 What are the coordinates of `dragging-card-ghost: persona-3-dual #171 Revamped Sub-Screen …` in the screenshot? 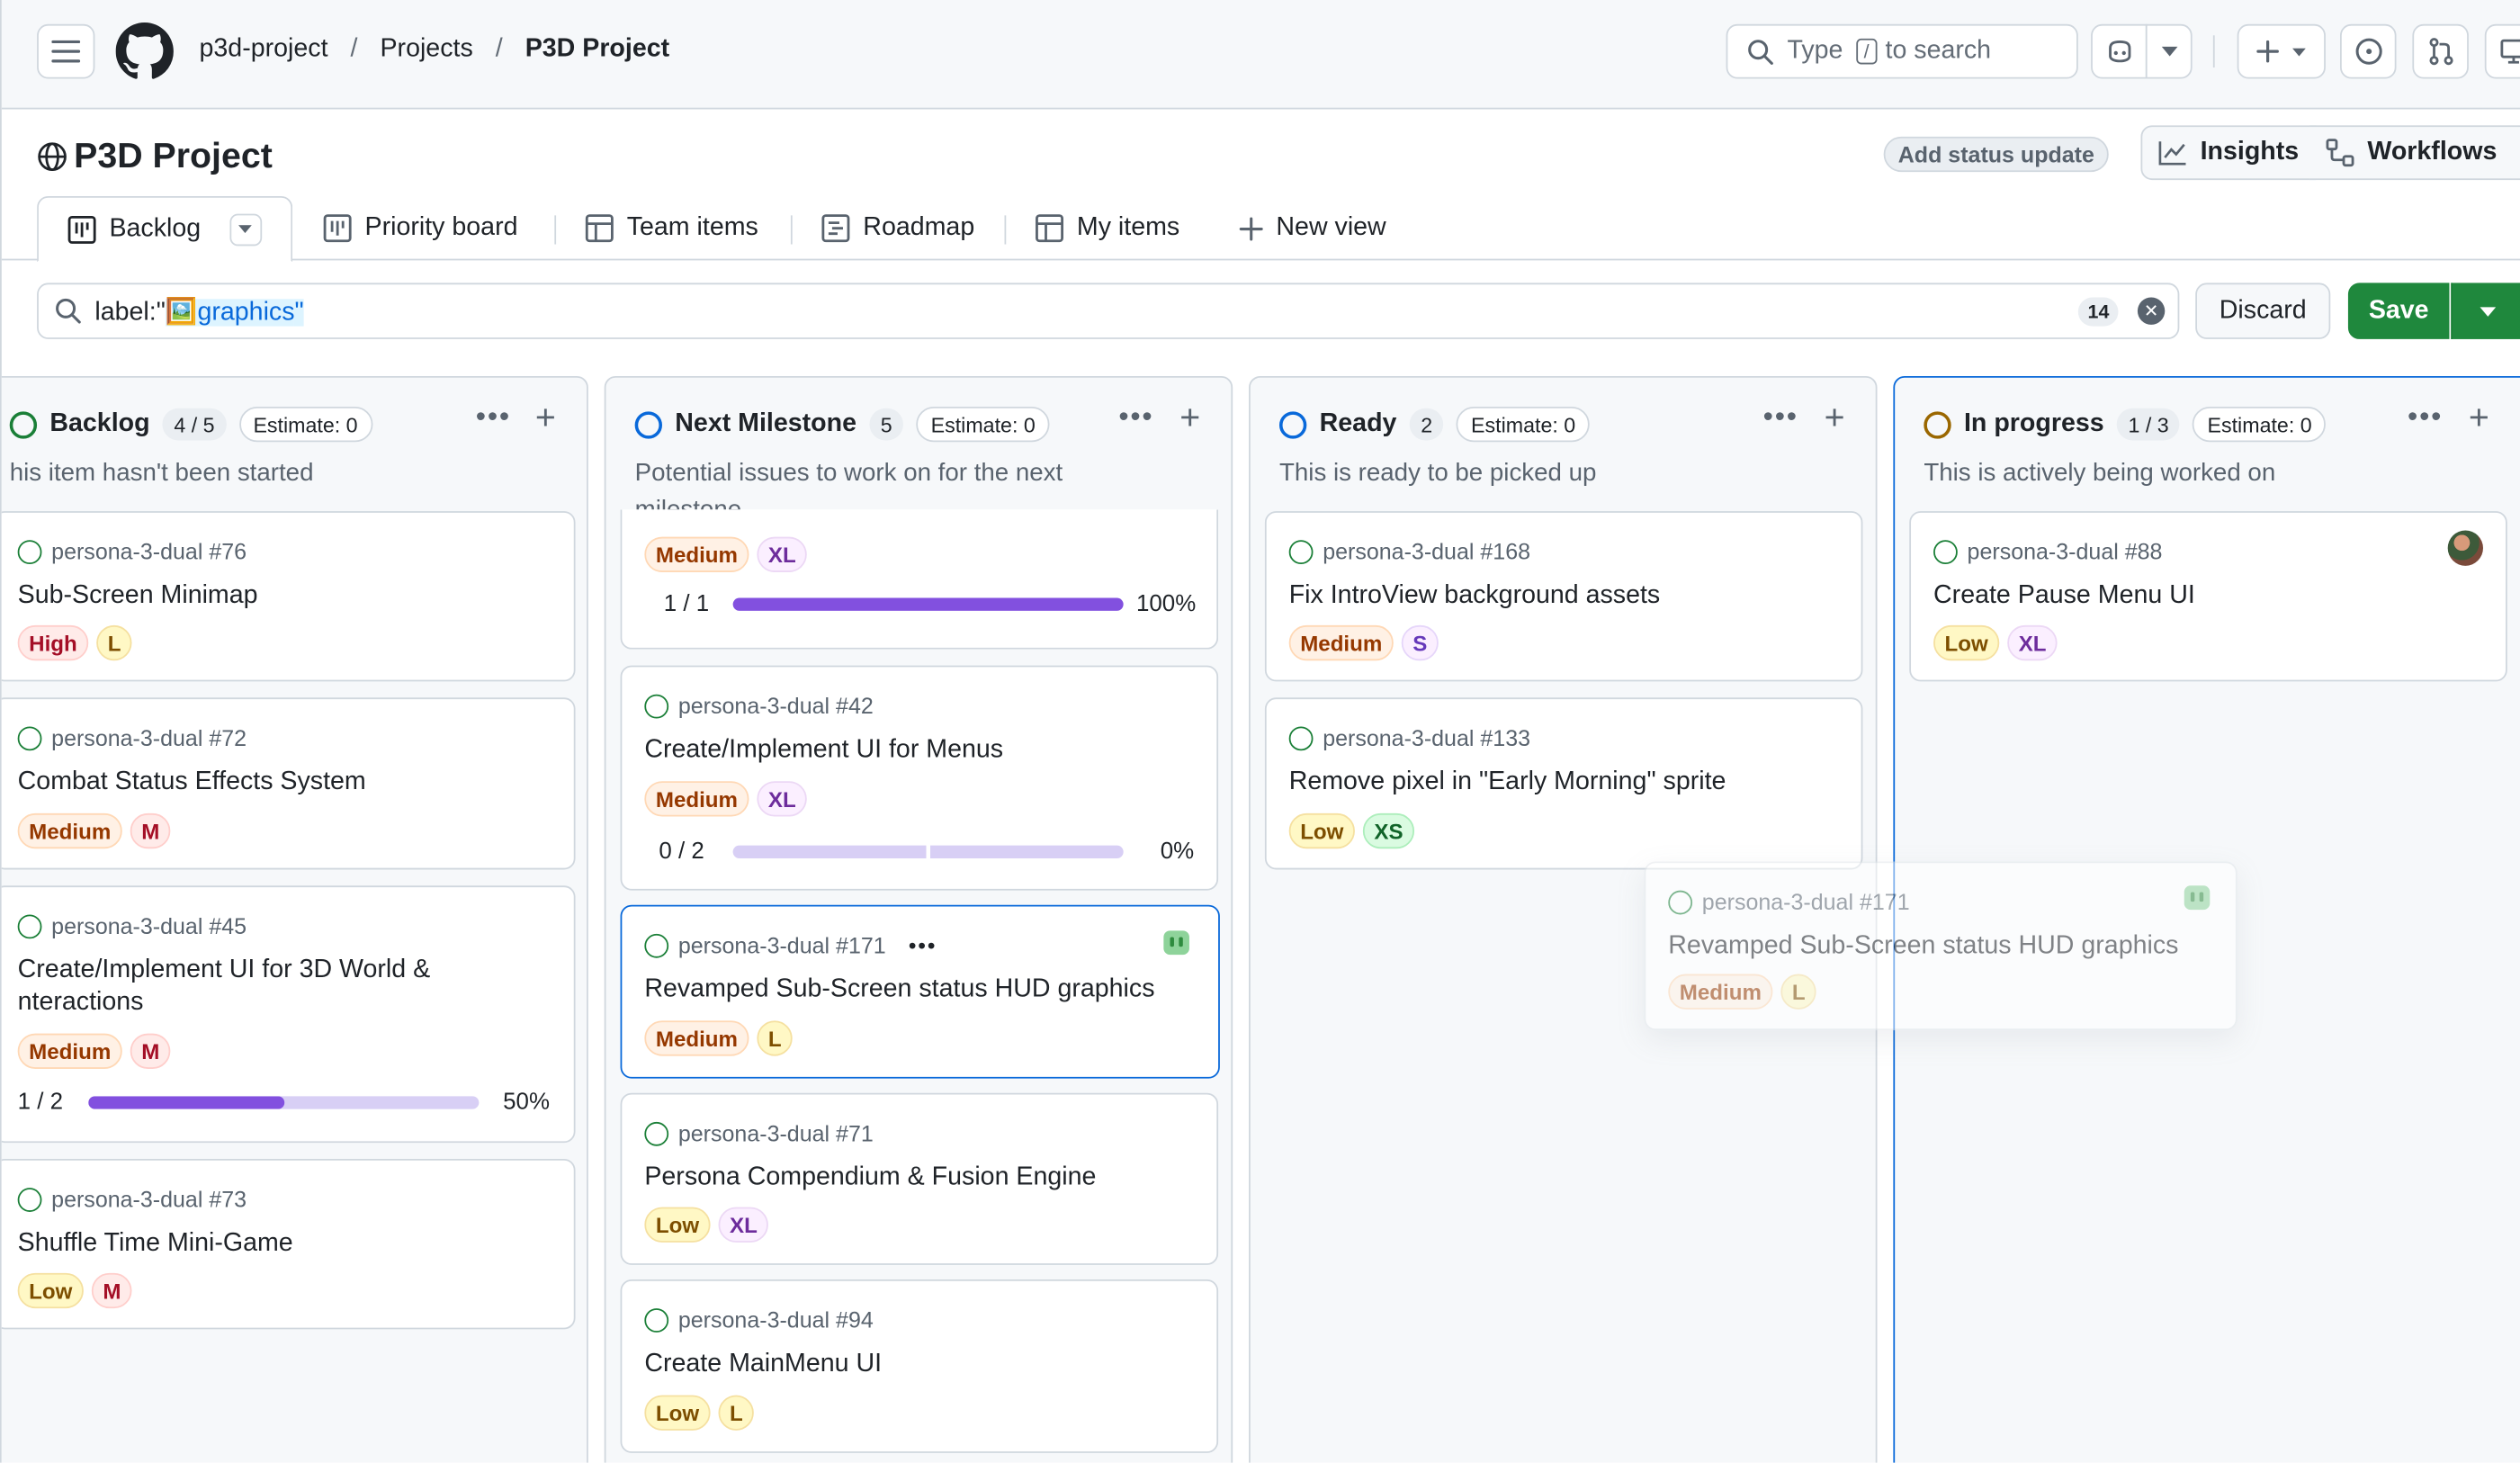 It's located at (1941, 946).